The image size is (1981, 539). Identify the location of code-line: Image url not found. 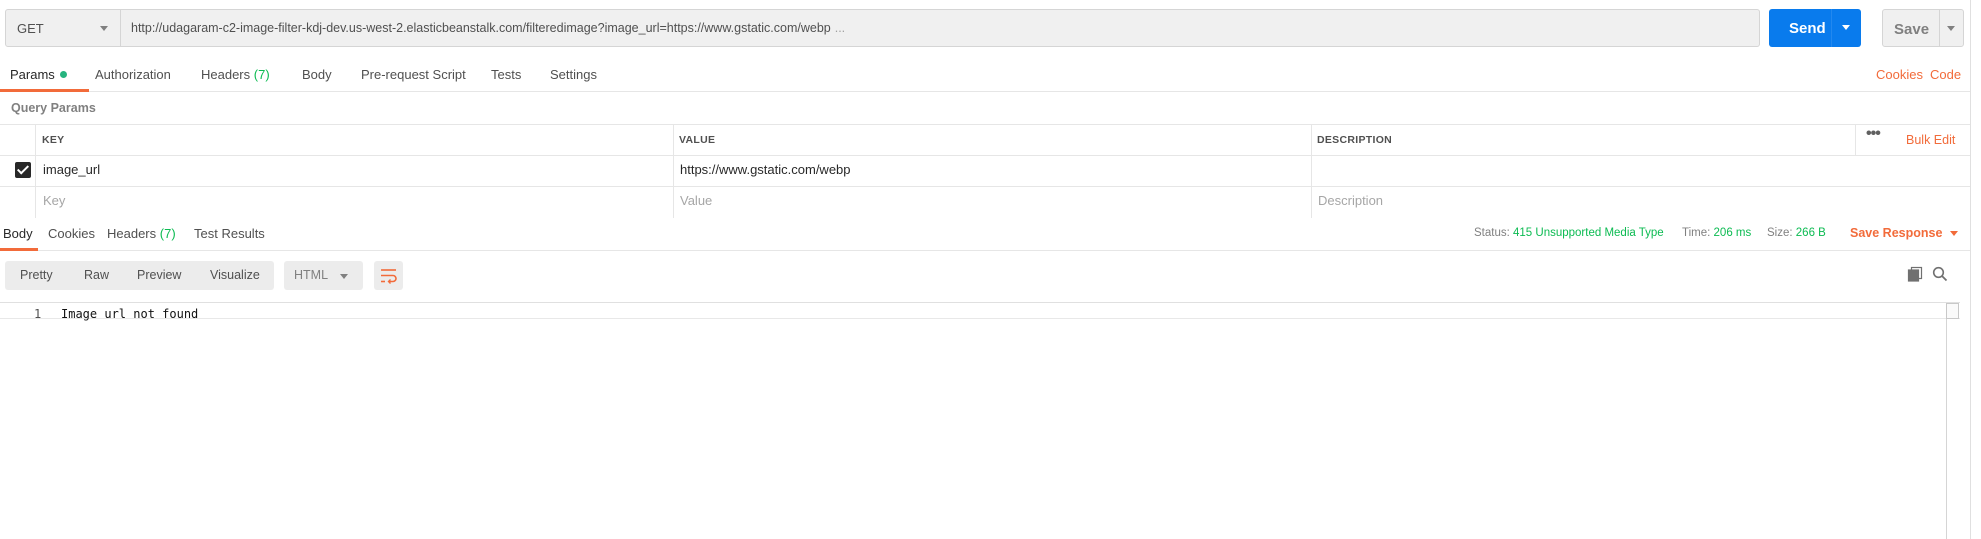
(130, 314).